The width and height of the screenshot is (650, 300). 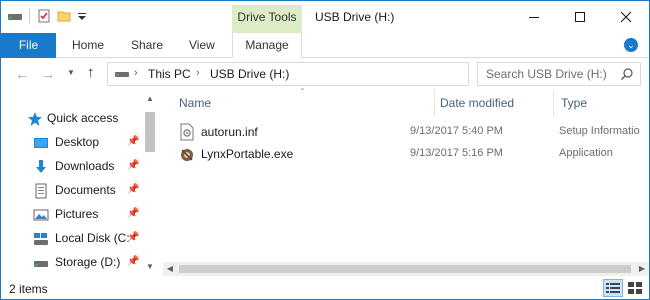 I want to click on sidebar-item-pictures: Pictures 📌, so click(x=72, y=214).